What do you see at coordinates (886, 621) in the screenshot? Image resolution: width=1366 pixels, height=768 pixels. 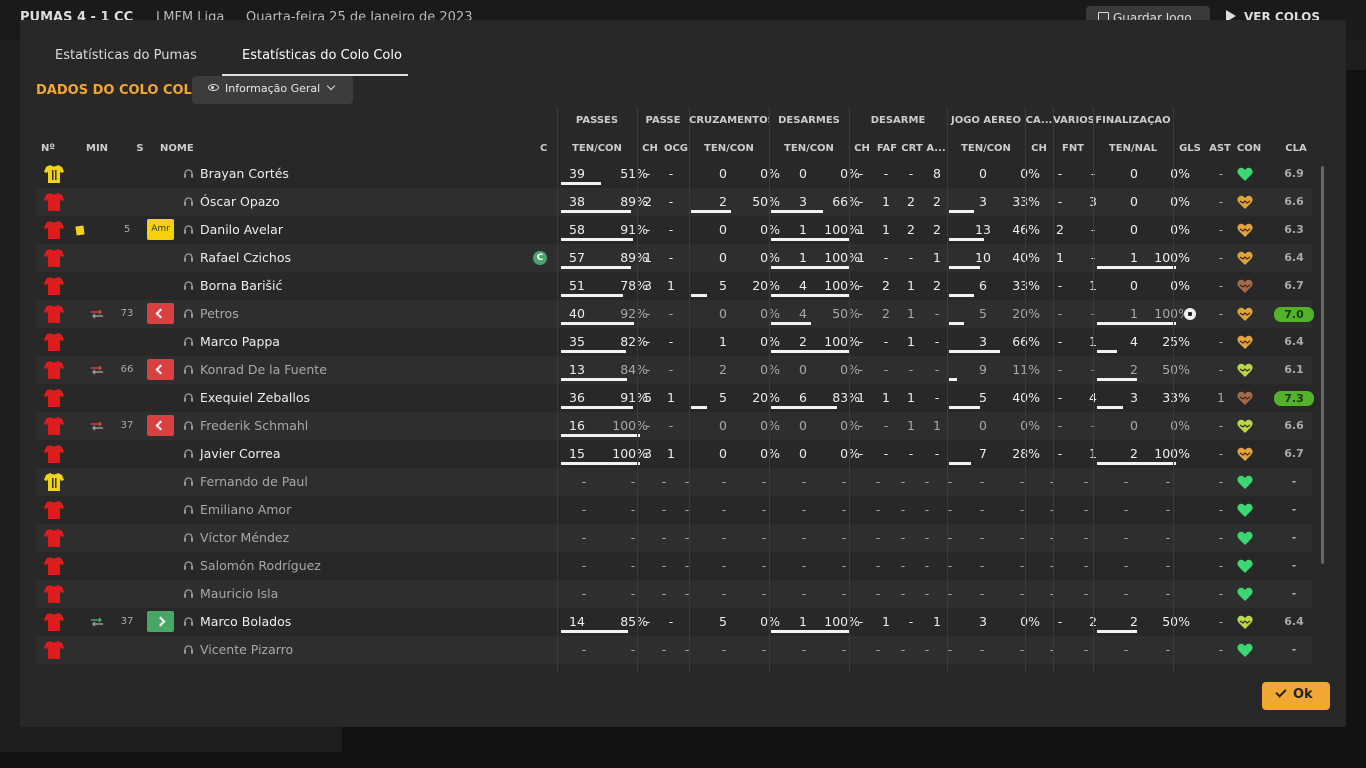 I see `fouls: 1` at bounding box center [886, 621].